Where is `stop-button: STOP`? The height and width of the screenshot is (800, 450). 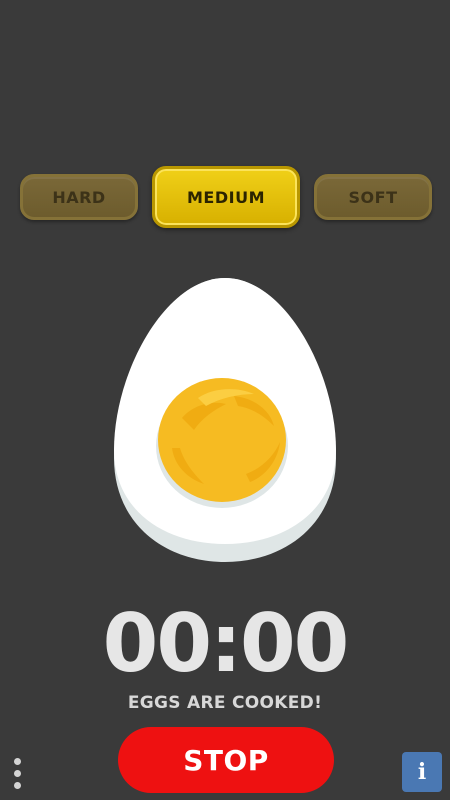
stop-button: STOP is located at coordinates (226, 760).